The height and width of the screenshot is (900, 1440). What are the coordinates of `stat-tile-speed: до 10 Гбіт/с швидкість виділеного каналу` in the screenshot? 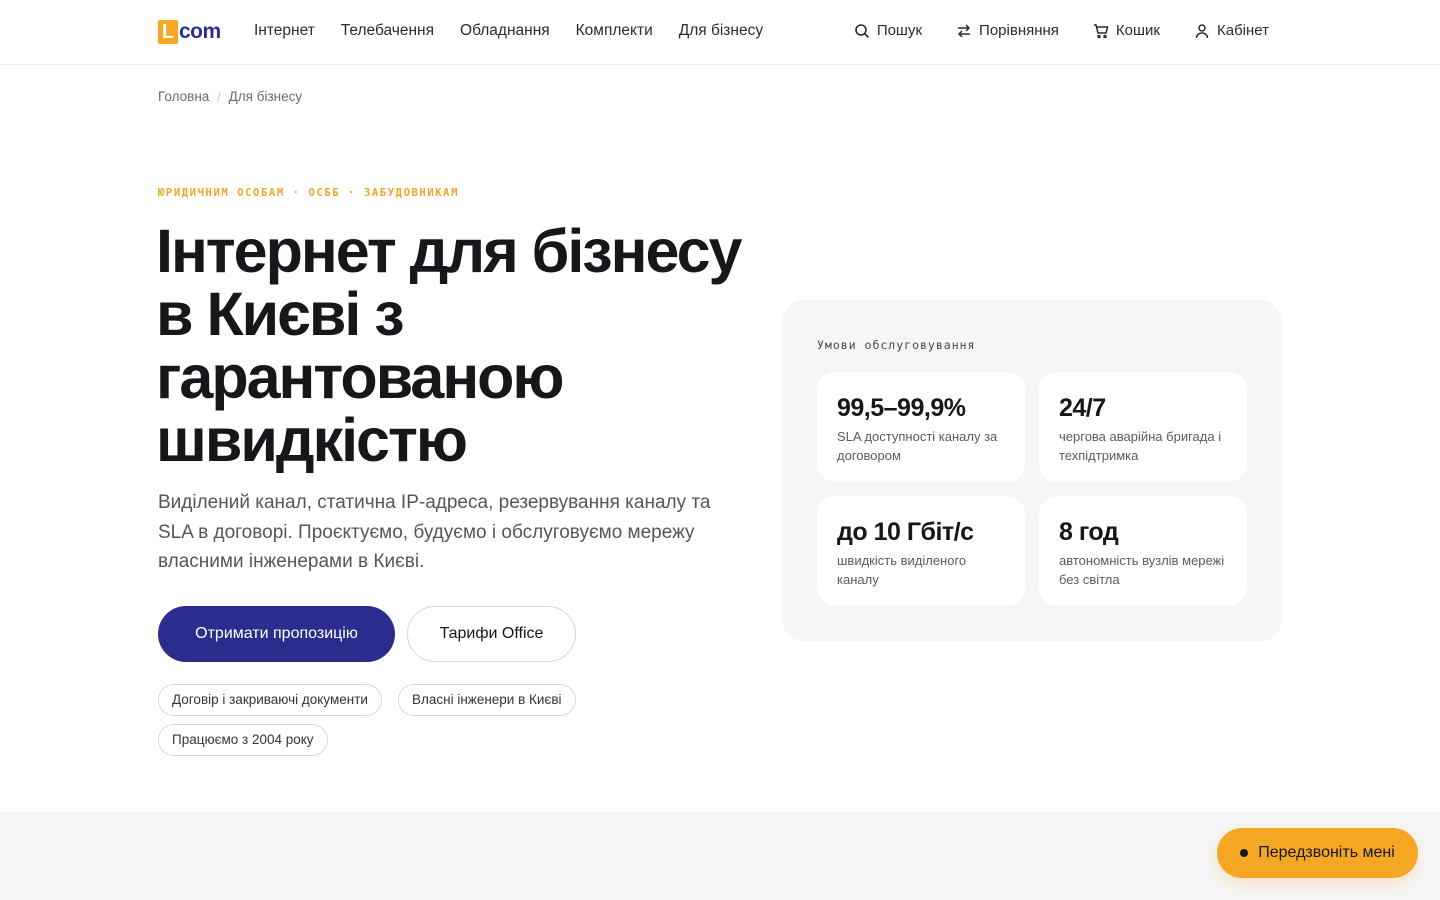 It's located at (921, 551).